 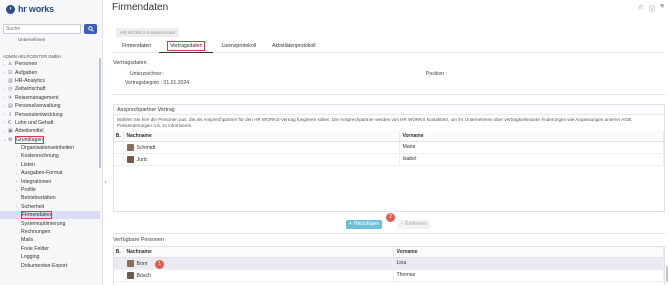 I want to click on contacts-title: Ansprechpartner Vertrag, so click(x=389, y=110).